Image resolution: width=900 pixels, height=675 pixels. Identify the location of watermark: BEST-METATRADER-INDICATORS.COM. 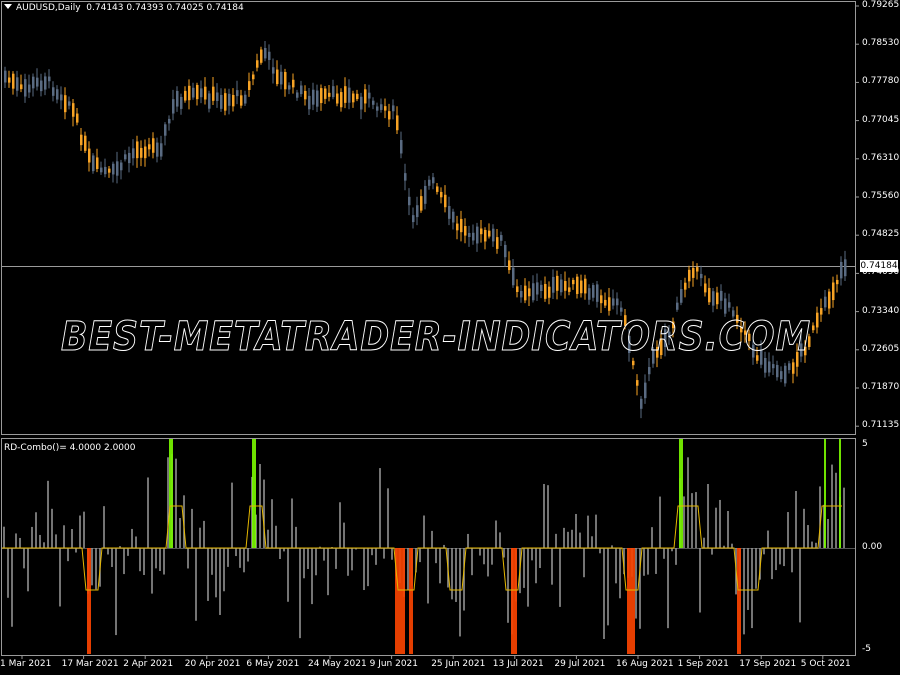
(436, 337).